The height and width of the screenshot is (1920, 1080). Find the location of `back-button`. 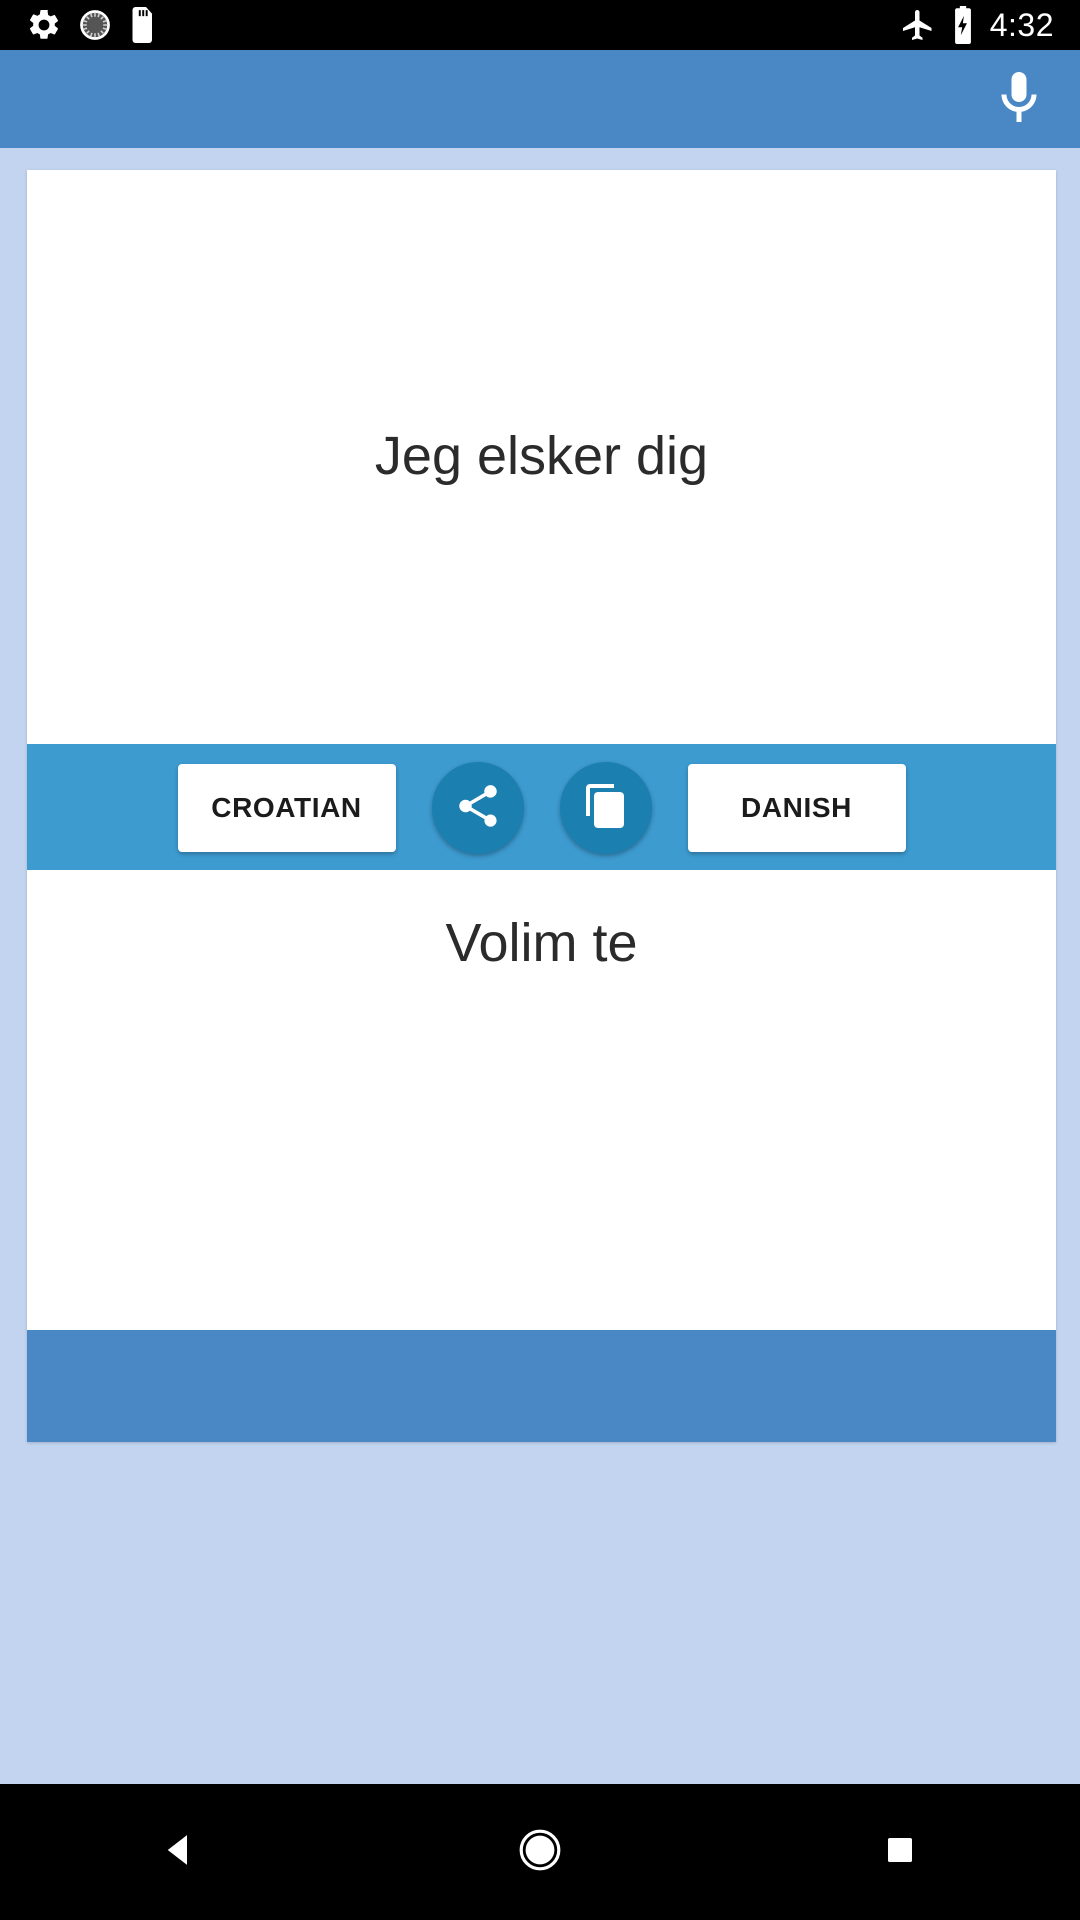

back-button is located at coordinates (180, 1852).